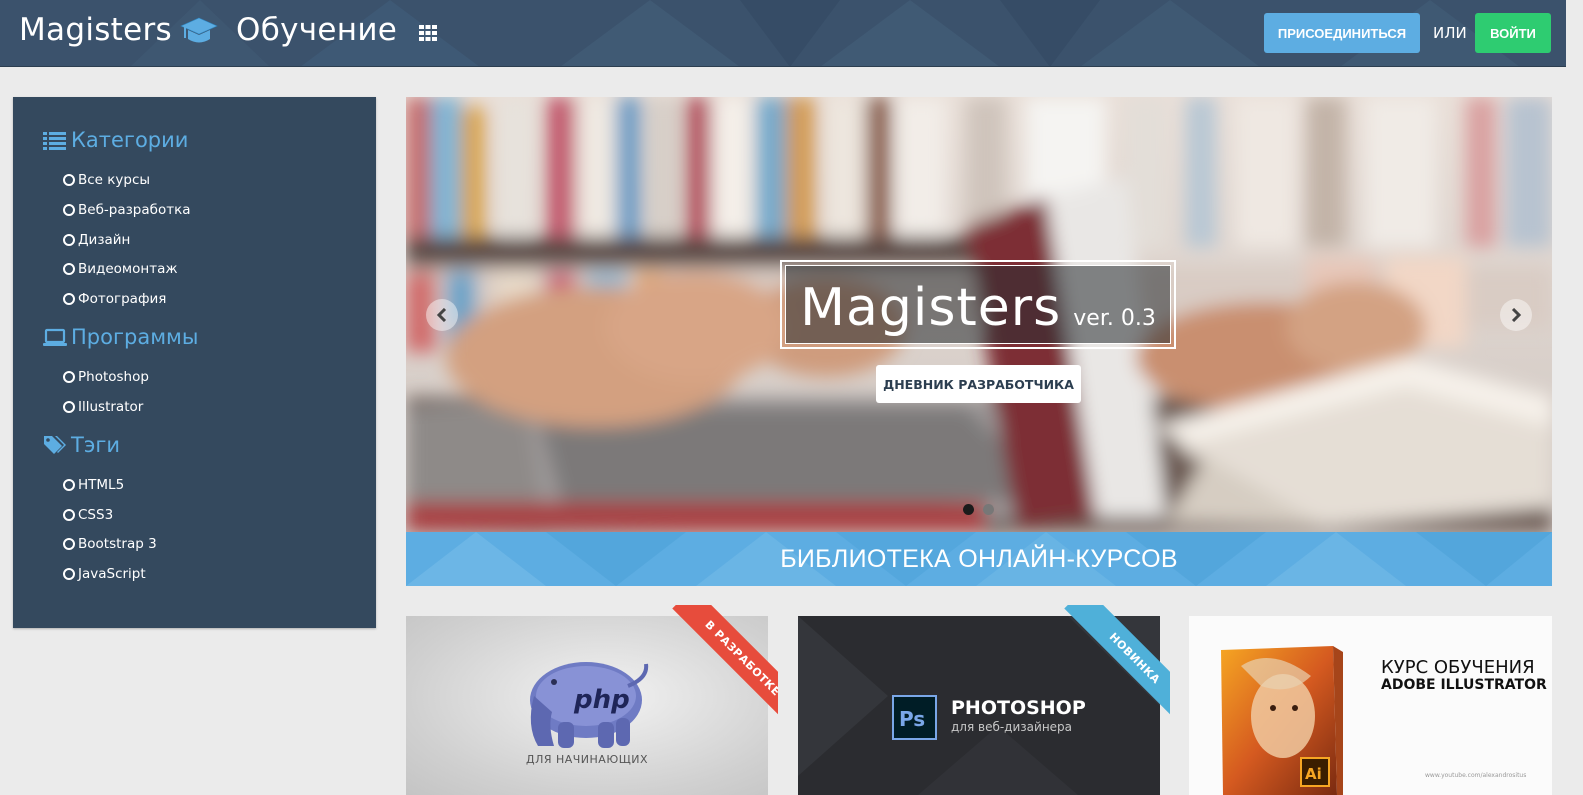 Image resolution: width=1583 pixels, height=795 pixels. I want to click on chevron-right-icon, so click(1516, 315).